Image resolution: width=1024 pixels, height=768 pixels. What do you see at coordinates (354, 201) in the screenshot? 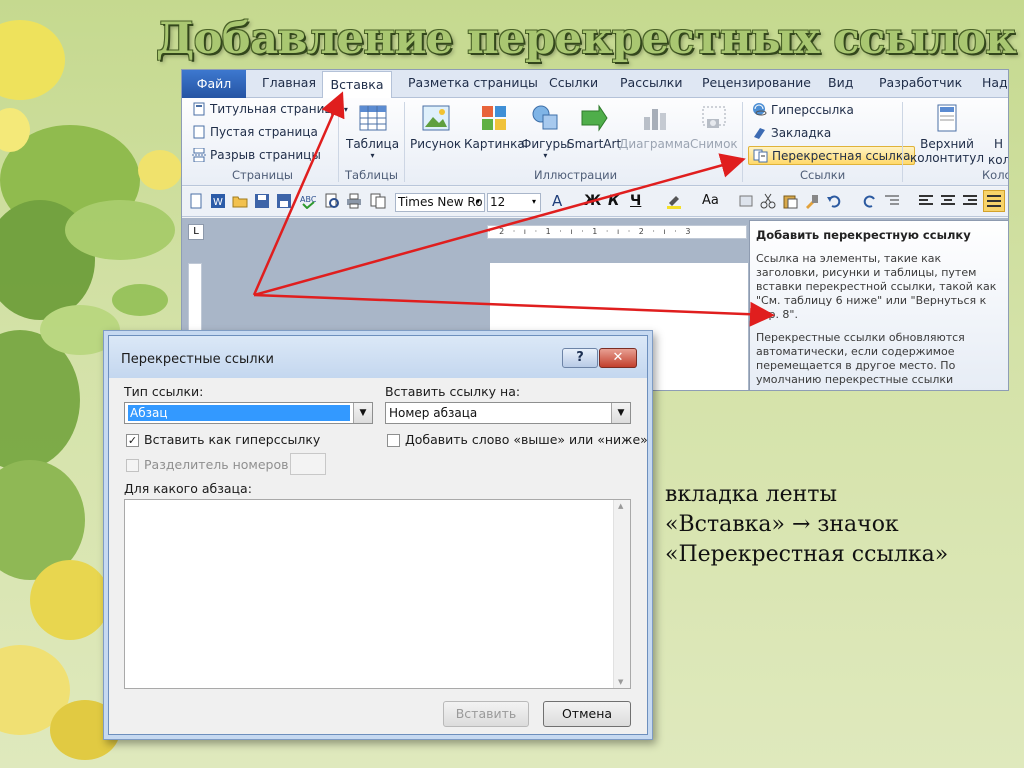
I see `print-icon` at bounding box center [354, 201].